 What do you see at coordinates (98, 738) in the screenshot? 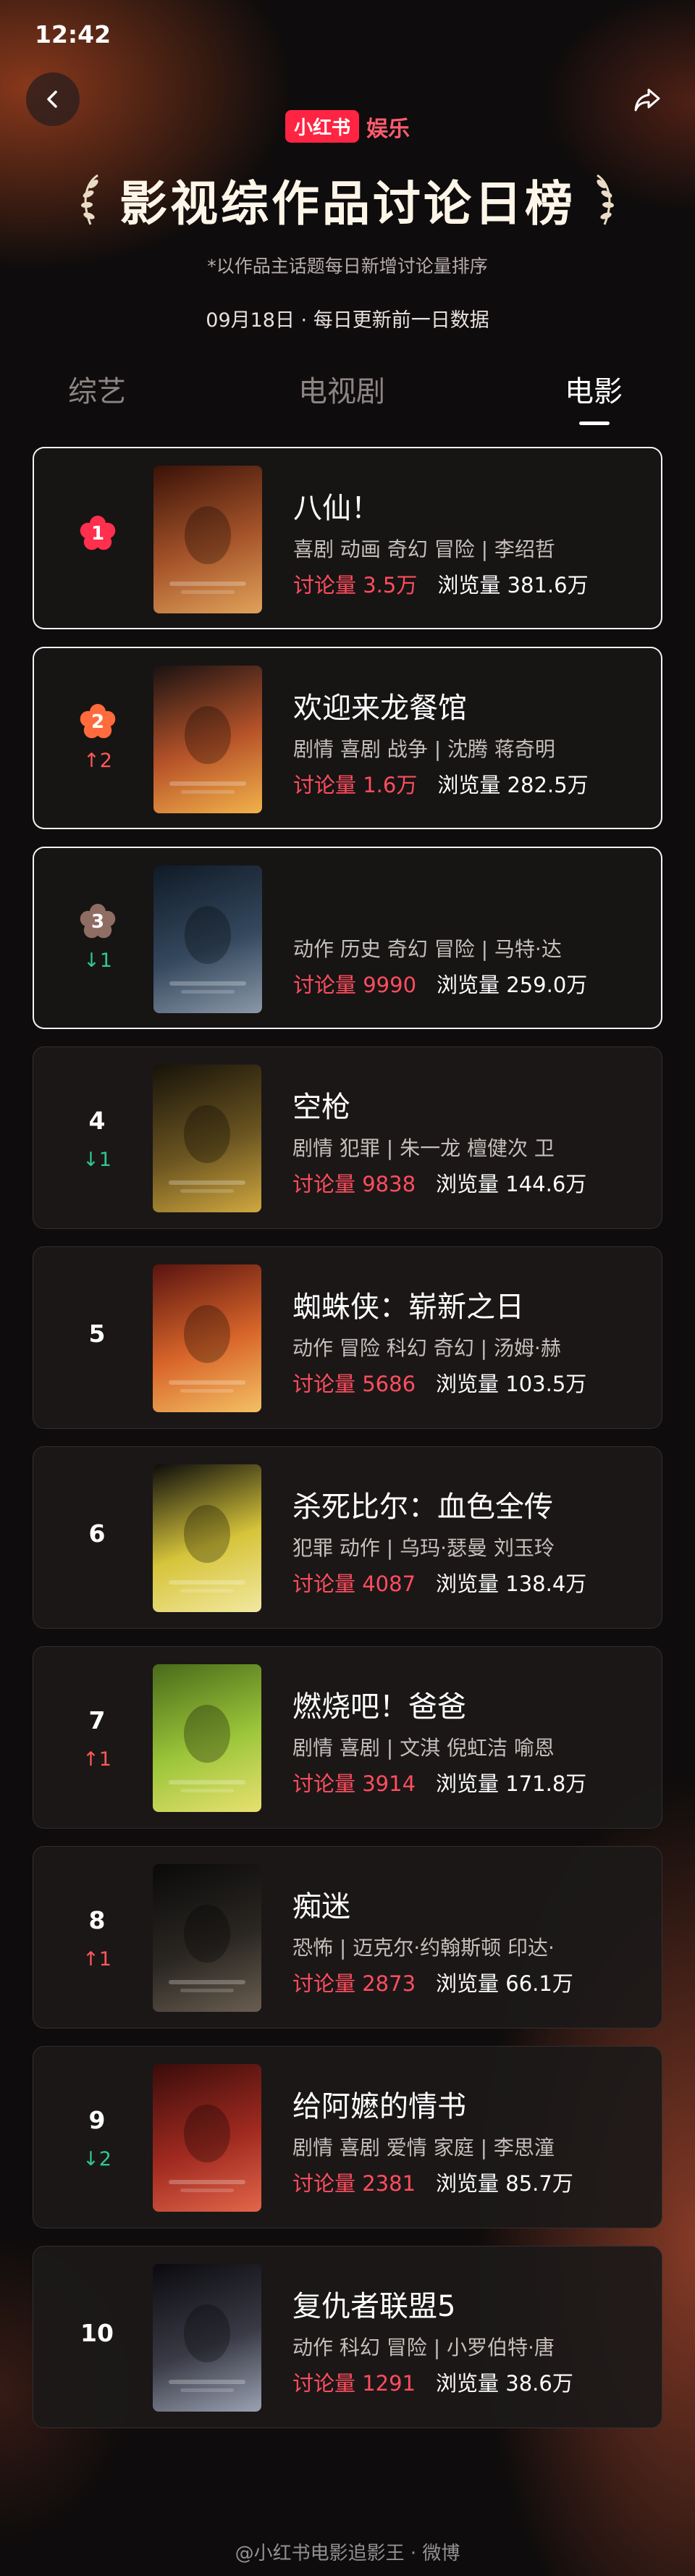
I see `rank-column: 2 ↑2` at bounding box center [98, 738].